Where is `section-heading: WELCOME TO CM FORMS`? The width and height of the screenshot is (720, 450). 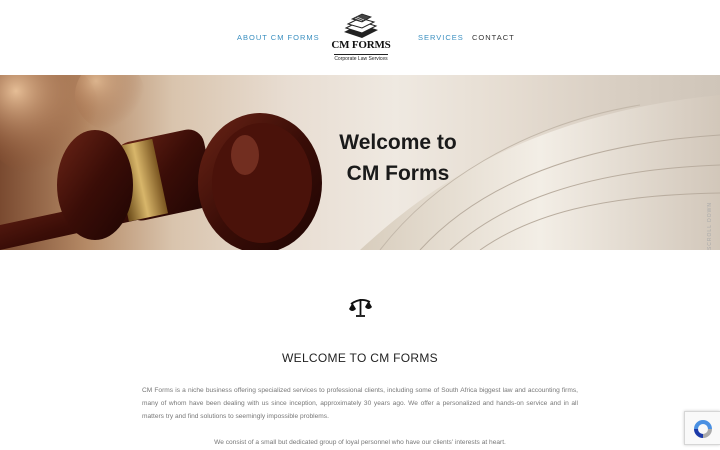
section-heading: WELCOME TO CM FORMS is located at coordinates (360, 358).